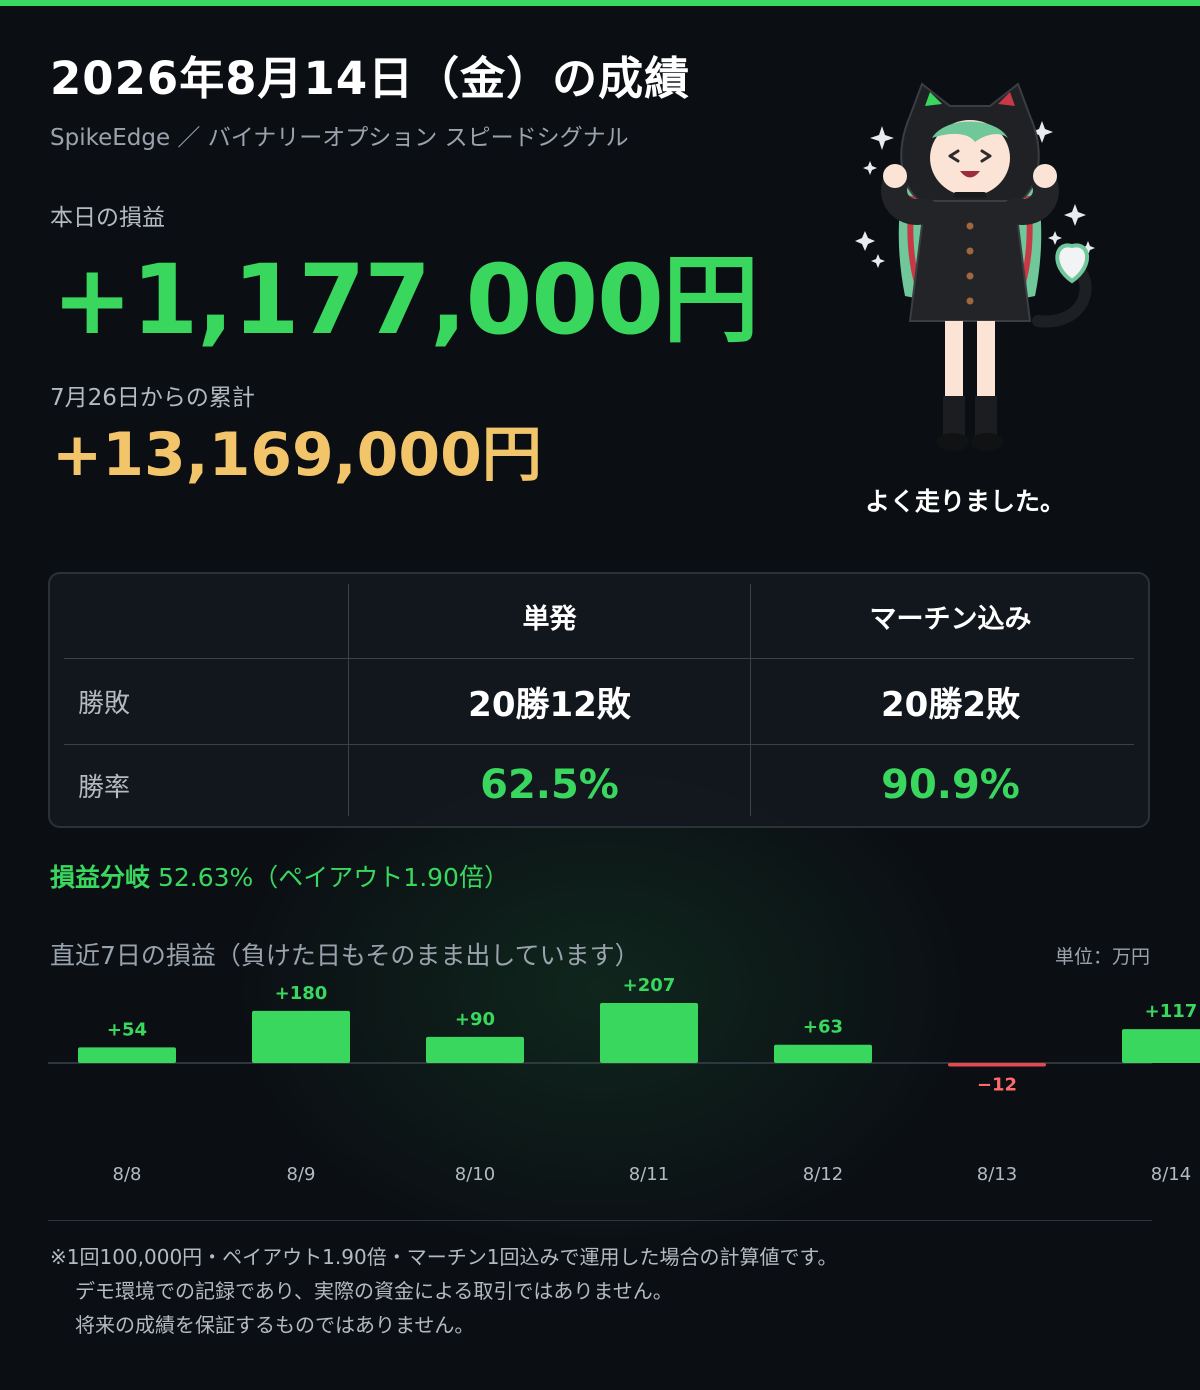 The image size is (1200, 1390). I want to click on winrate-martingale: 90.9%, so click(950, 785).